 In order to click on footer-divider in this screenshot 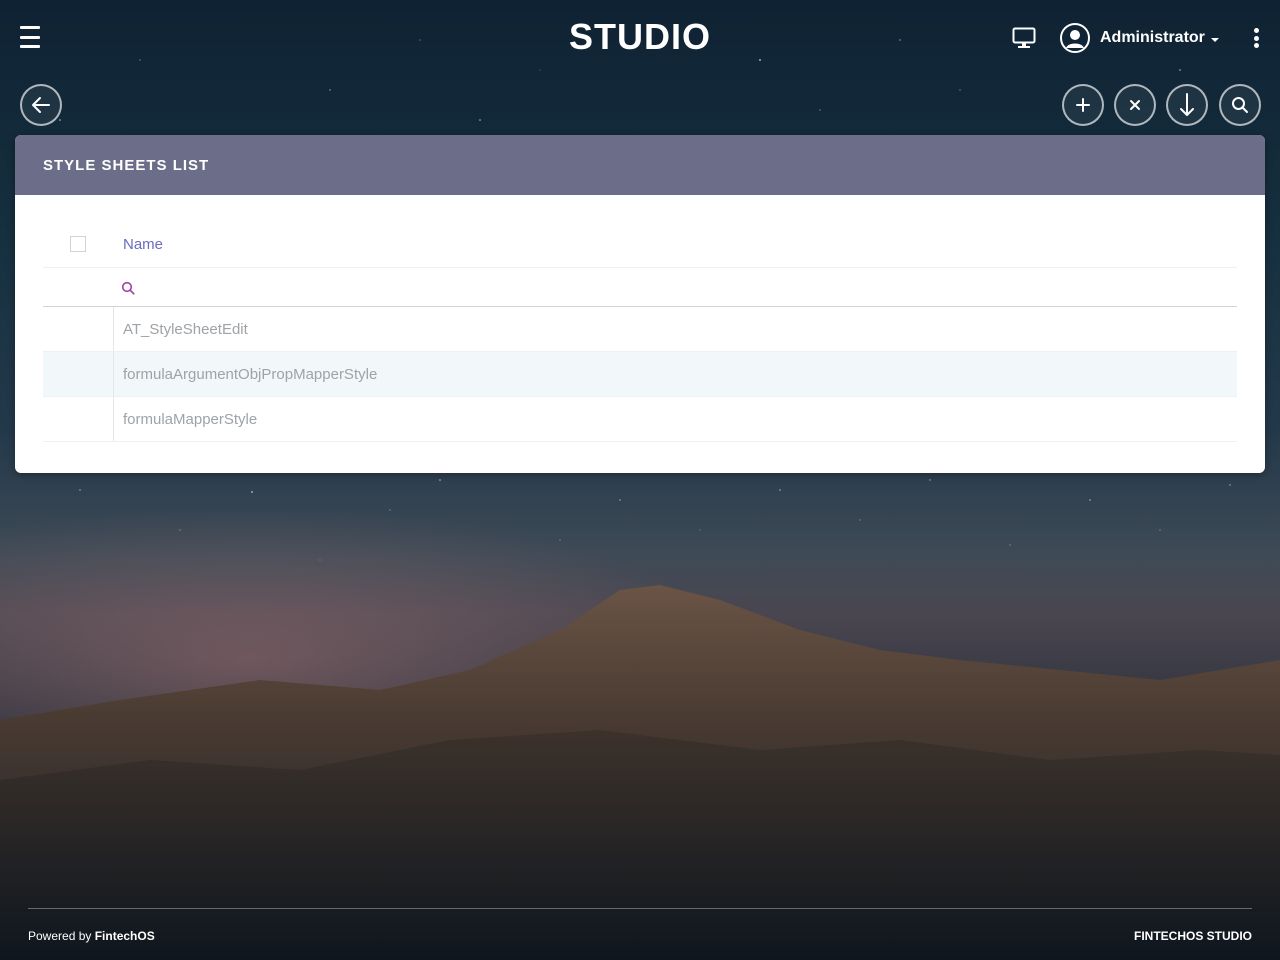, I will do `click(640, 908)`.